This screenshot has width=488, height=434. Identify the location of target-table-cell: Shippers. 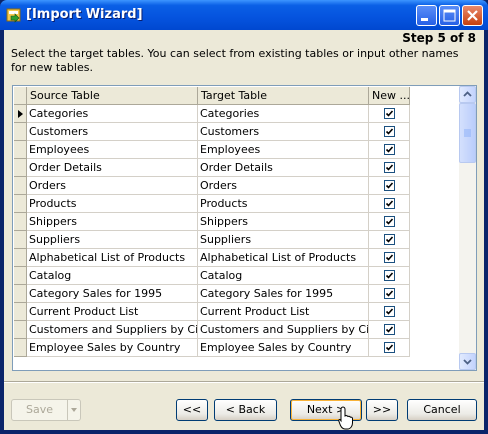
(283, 222).